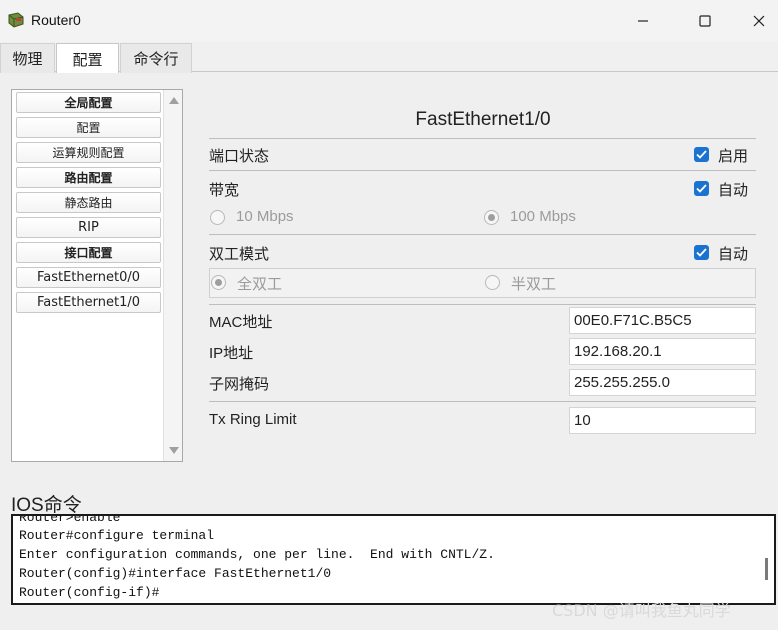 The width and height of the screenshot is (778, 630). I want to click on watermark: CSDN @请叫我鱼丸同学, so click(641, 610).